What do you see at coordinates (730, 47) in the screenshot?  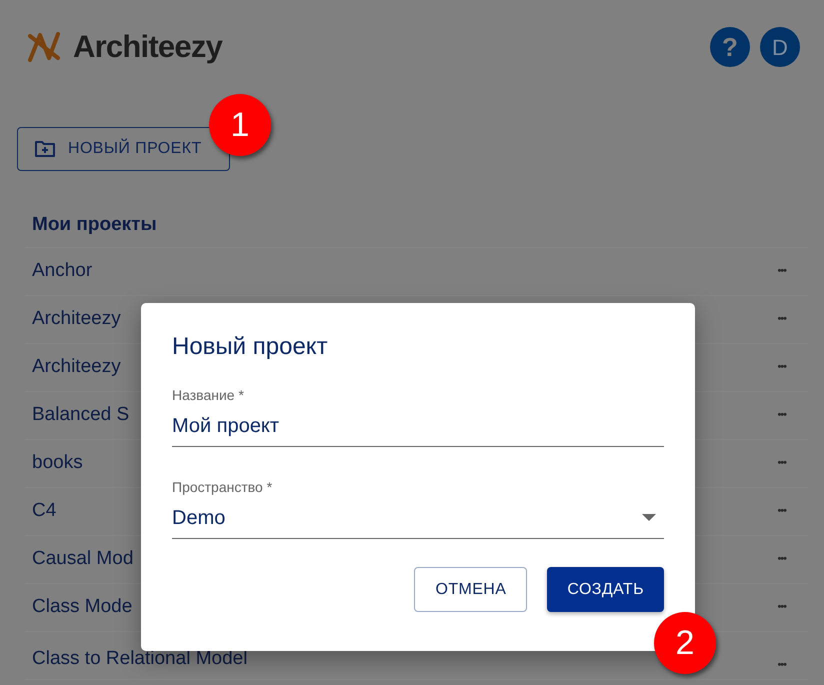 I see `help-button: ?` at bounding box center [730, 47].